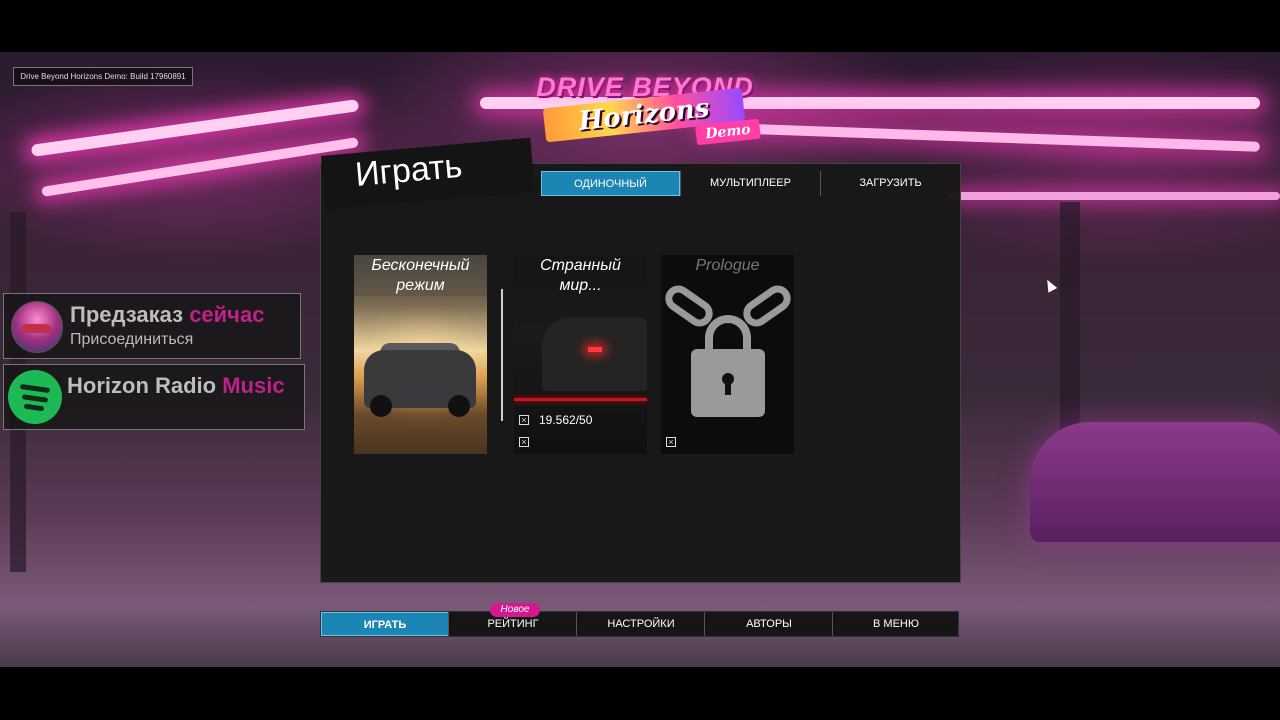 The image size is (1280, 720). Describe the element at coordinates (640, 26) in the screenshot. I see `letterbox-top` at that location.